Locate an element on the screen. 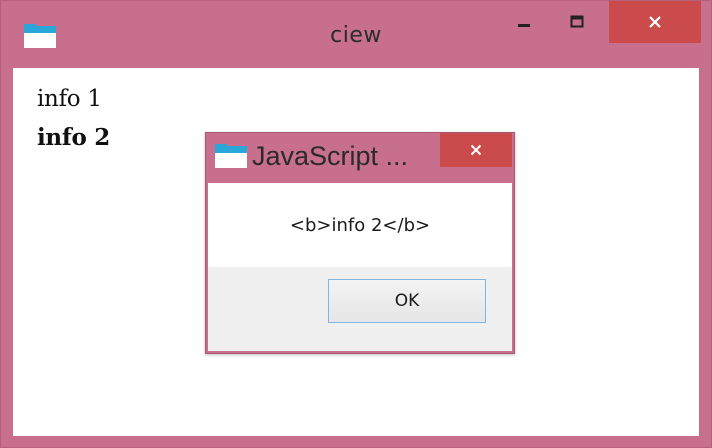 This screenshot has height=448, width=712. ok-button: OK is located at coordinates (407, 301).